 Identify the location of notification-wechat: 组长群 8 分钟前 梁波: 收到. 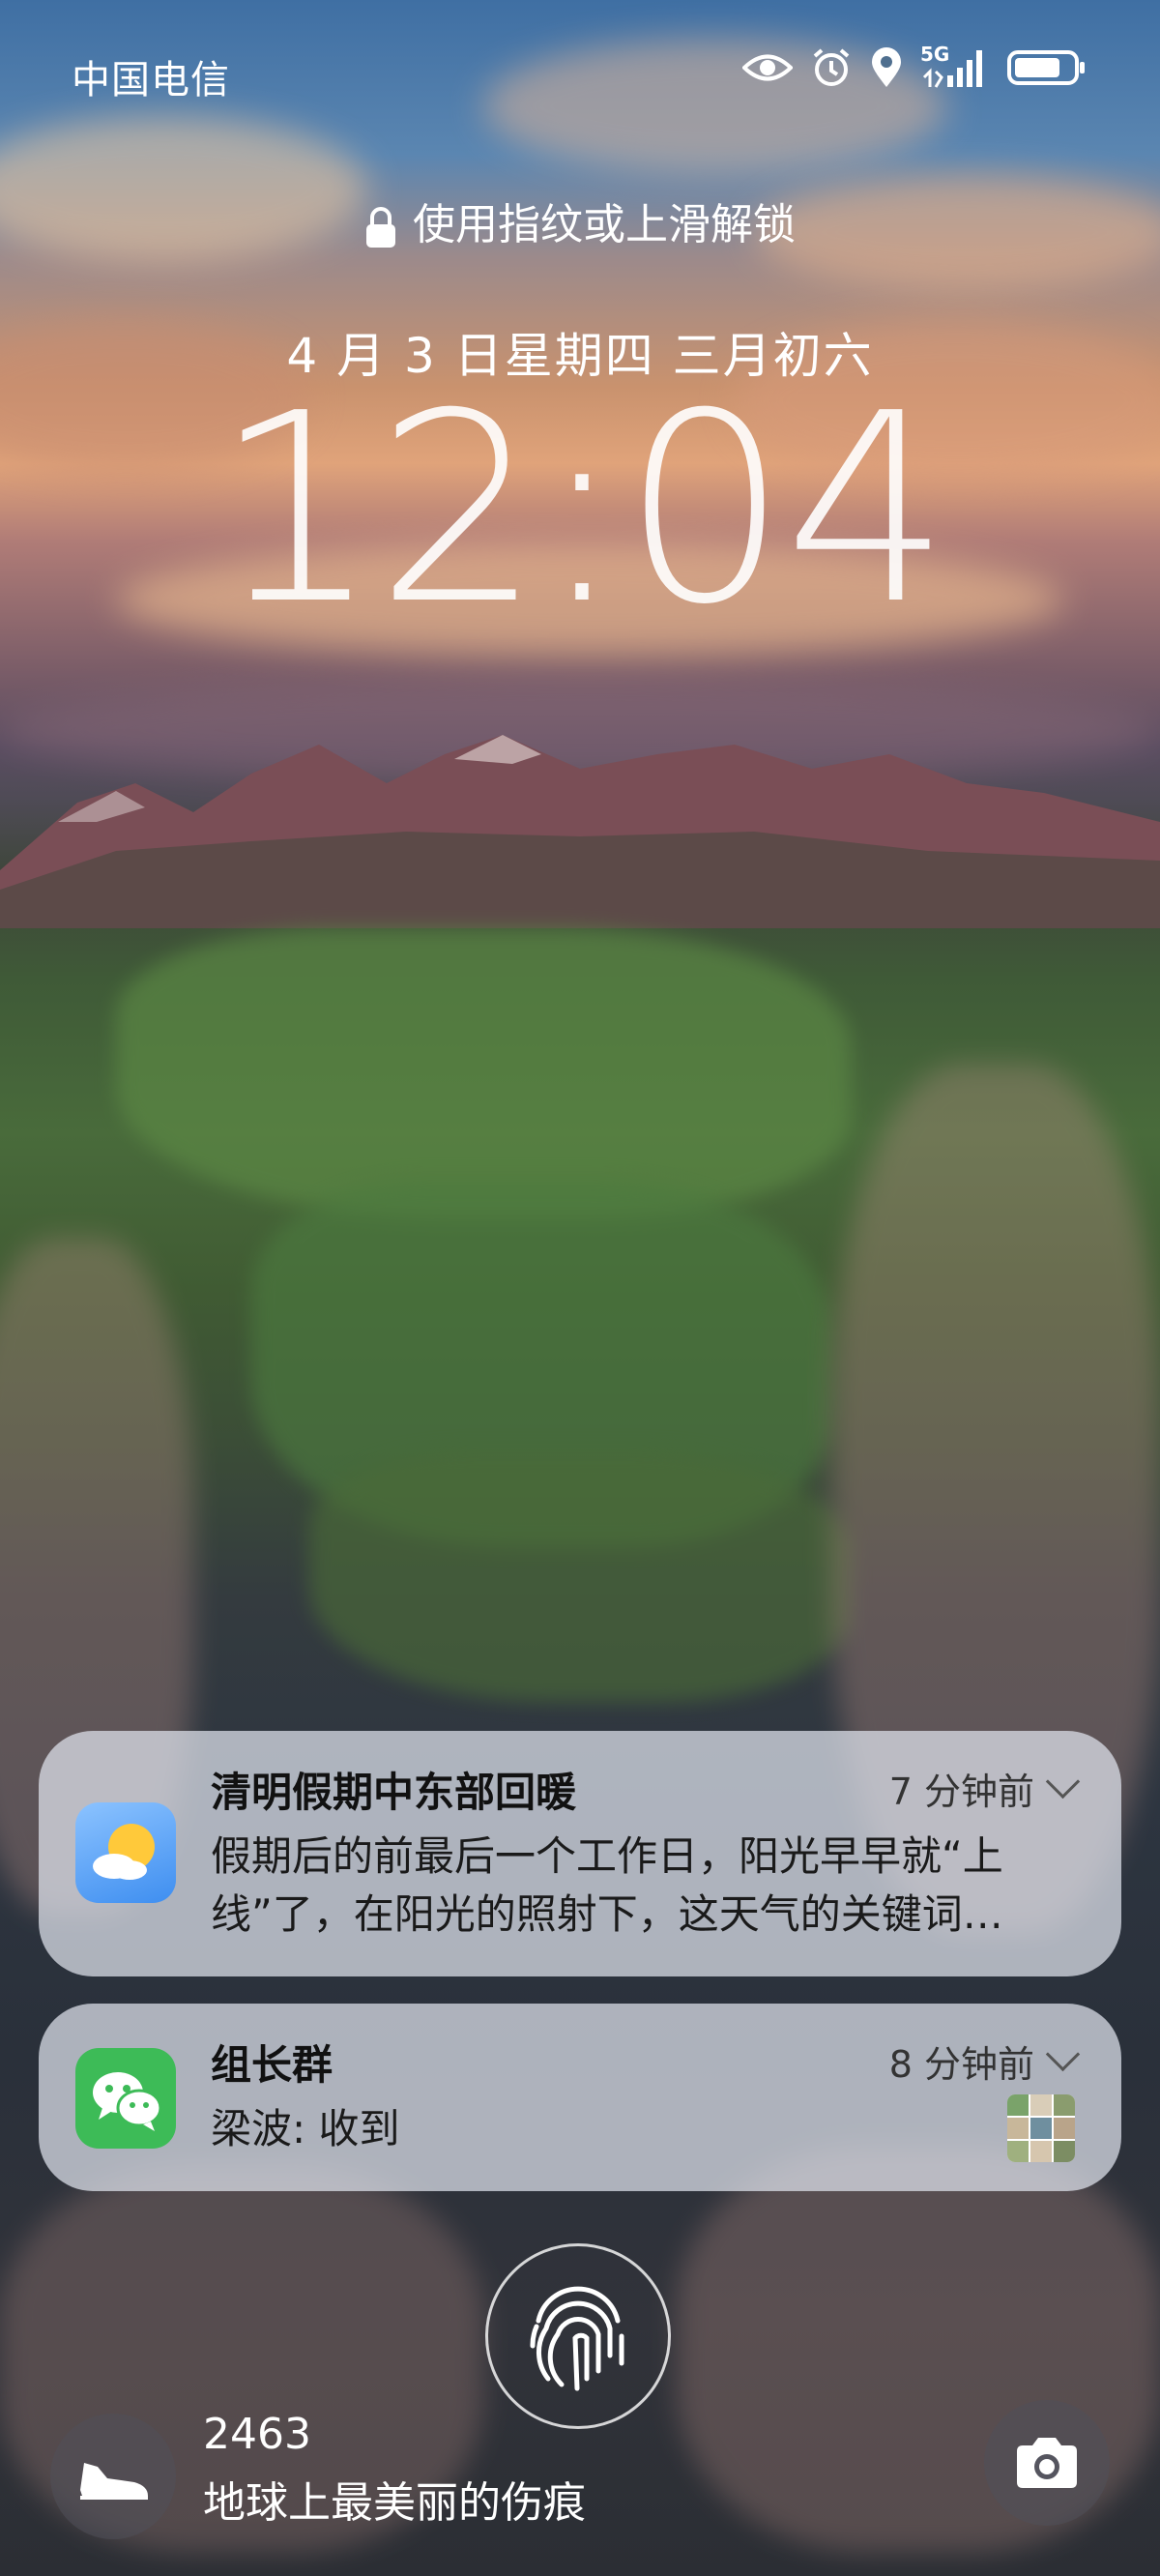
(580, 2097).